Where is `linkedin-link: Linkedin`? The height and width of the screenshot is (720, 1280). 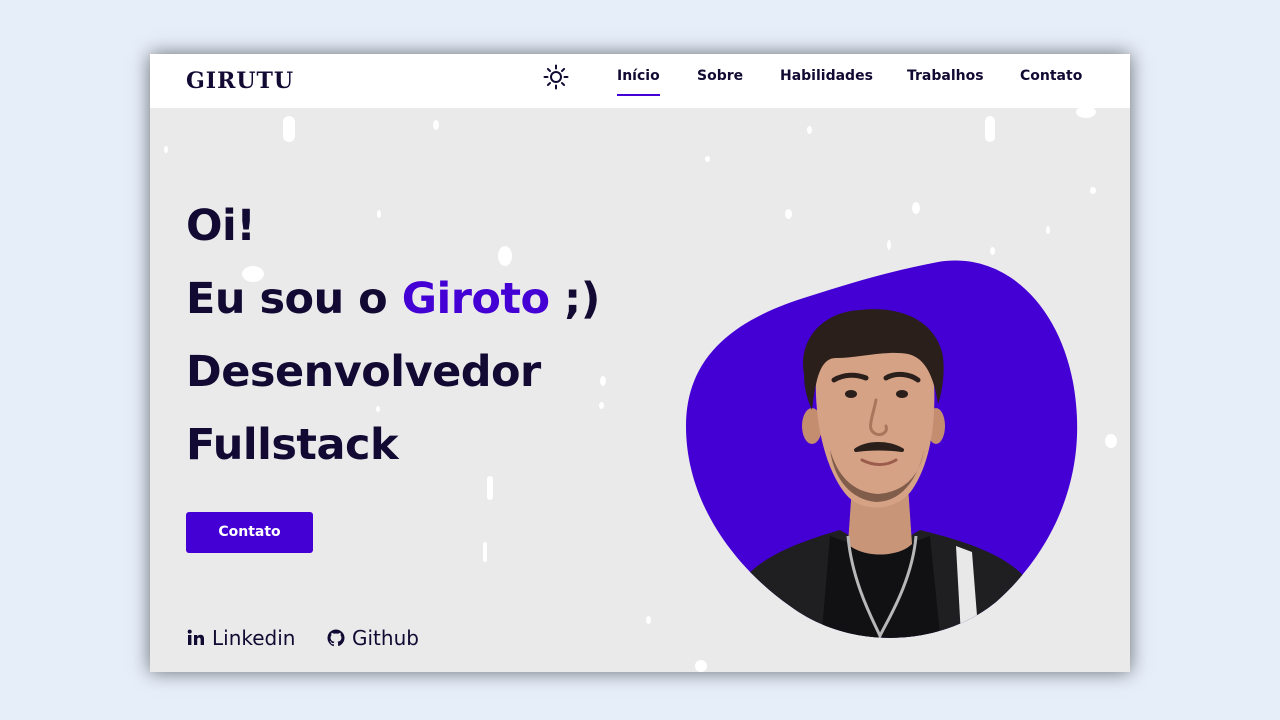 linkedin-link: Linkedin is located at coordinates (240, 638).